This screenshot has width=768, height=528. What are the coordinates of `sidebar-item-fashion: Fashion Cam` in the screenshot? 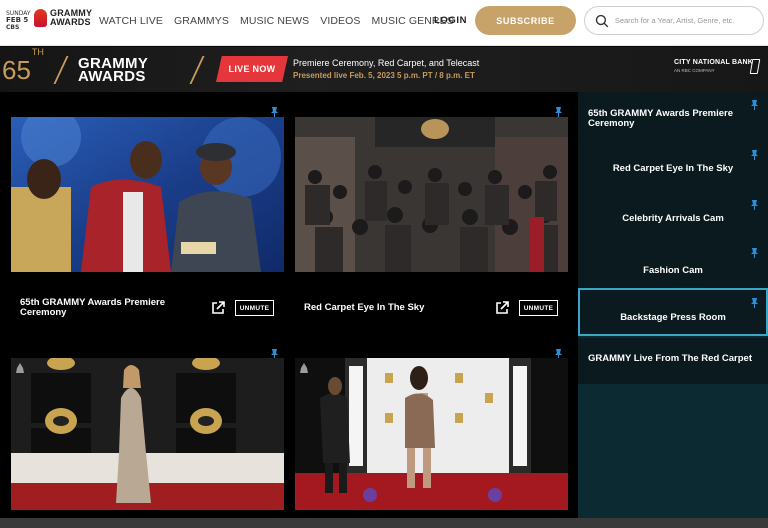 It's located at (673, 267).